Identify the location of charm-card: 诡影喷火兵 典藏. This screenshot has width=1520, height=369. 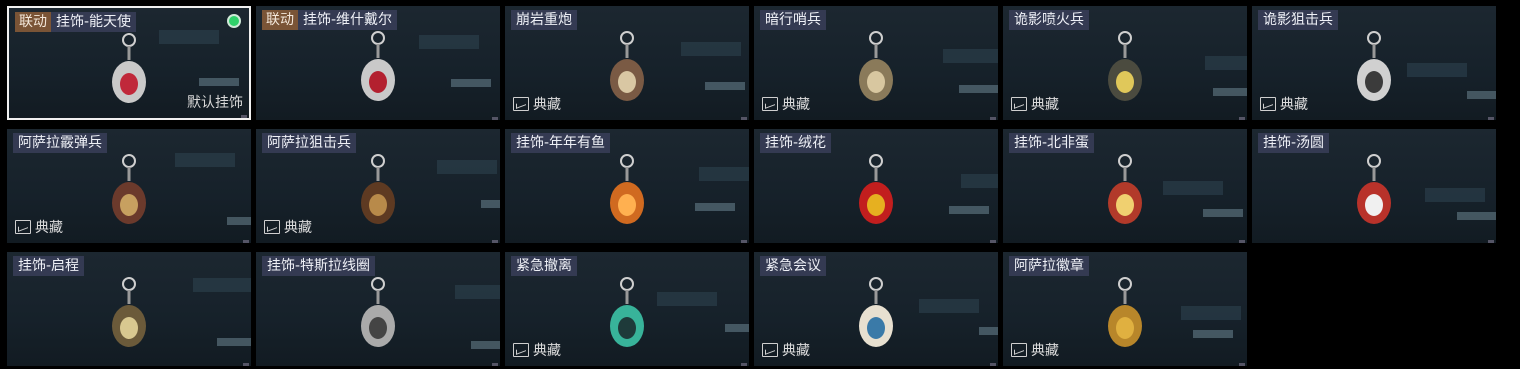
(1125, 63).